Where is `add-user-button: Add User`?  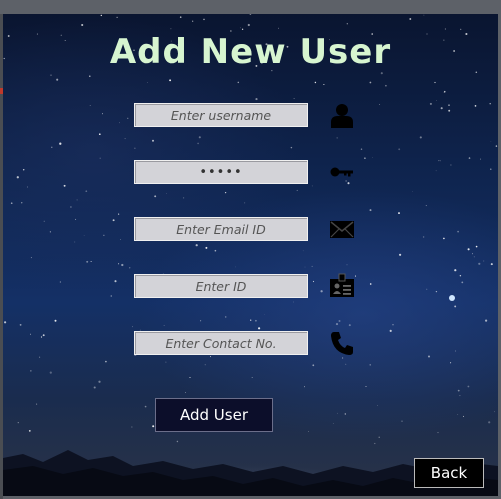 add-user-button: Add User is located at coordinates (214, 415).